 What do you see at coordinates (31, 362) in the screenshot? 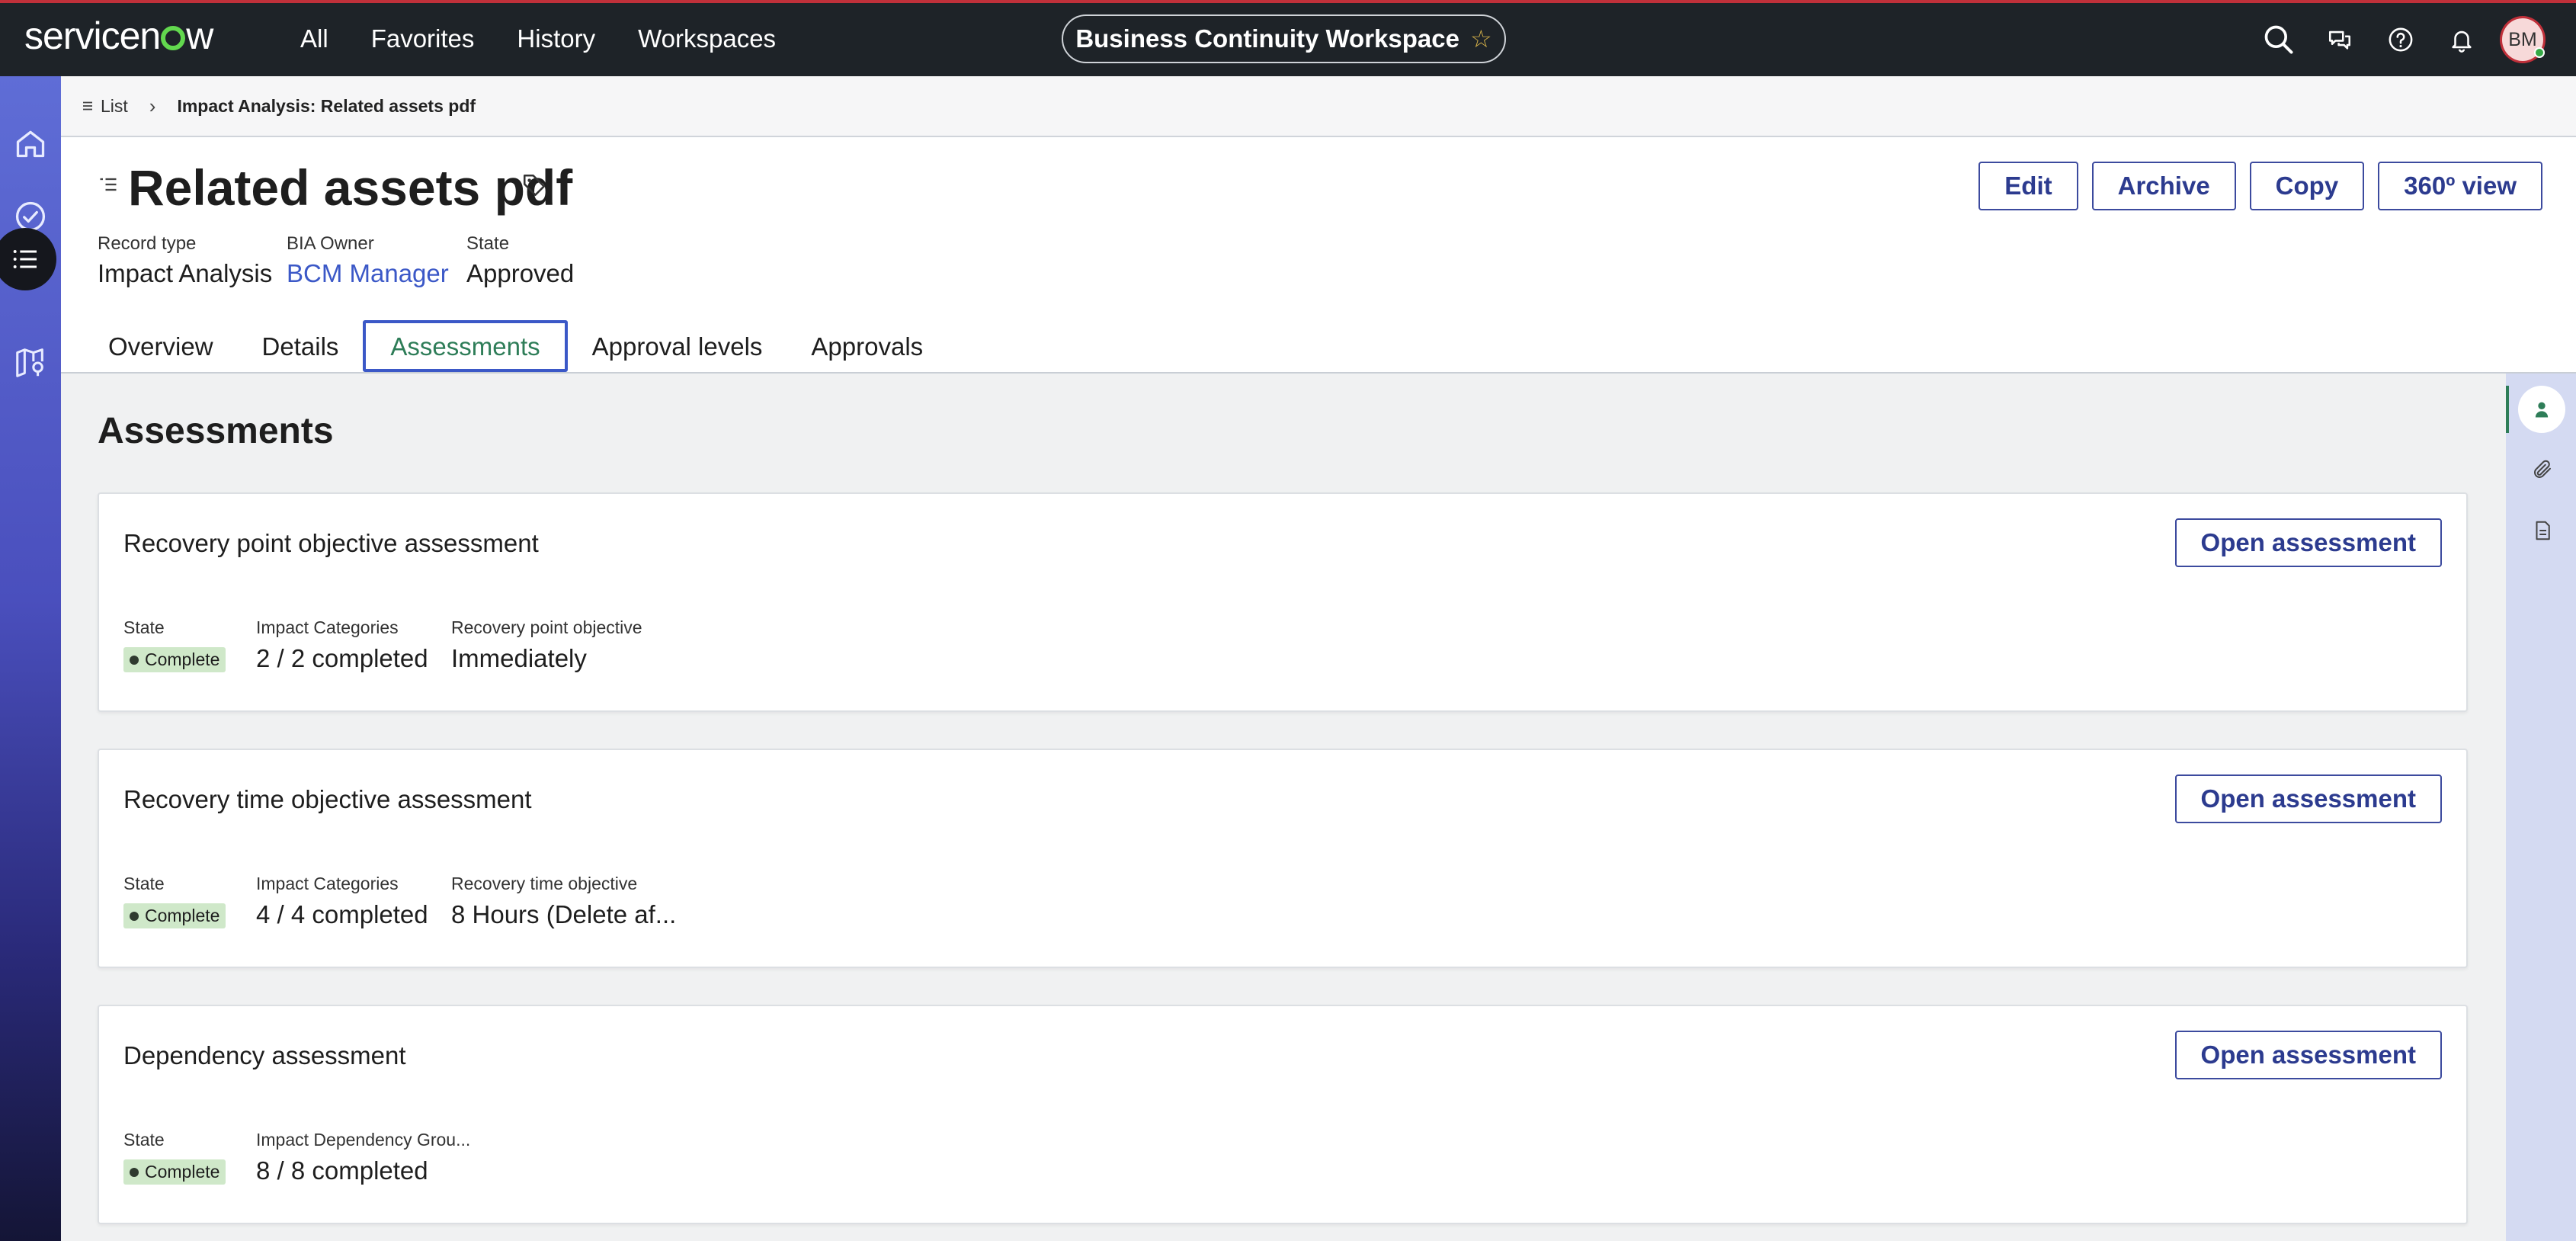
I see `map-icon` at bounding box center [31, 362].